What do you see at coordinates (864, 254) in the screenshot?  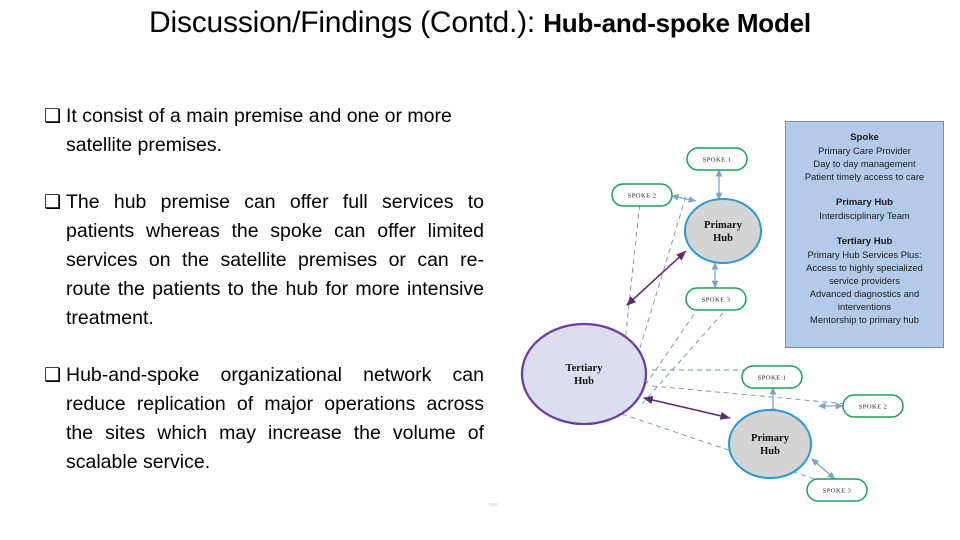 I see `legend-line: Primary Hub Services Plus:` at bounding box center [864, 254].